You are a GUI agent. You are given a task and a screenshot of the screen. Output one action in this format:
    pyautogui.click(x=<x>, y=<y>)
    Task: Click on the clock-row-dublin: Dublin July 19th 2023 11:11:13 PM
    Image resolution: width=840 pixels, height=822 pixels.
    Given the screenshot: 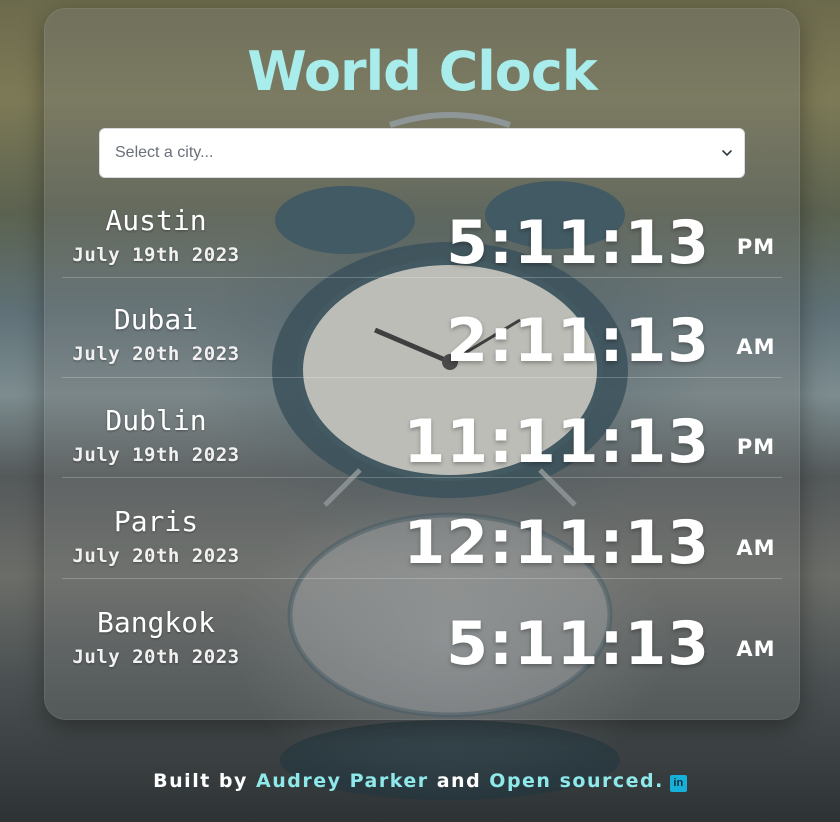 What is the action you would take?
    pyautogui.click(x=422, y=428)
    